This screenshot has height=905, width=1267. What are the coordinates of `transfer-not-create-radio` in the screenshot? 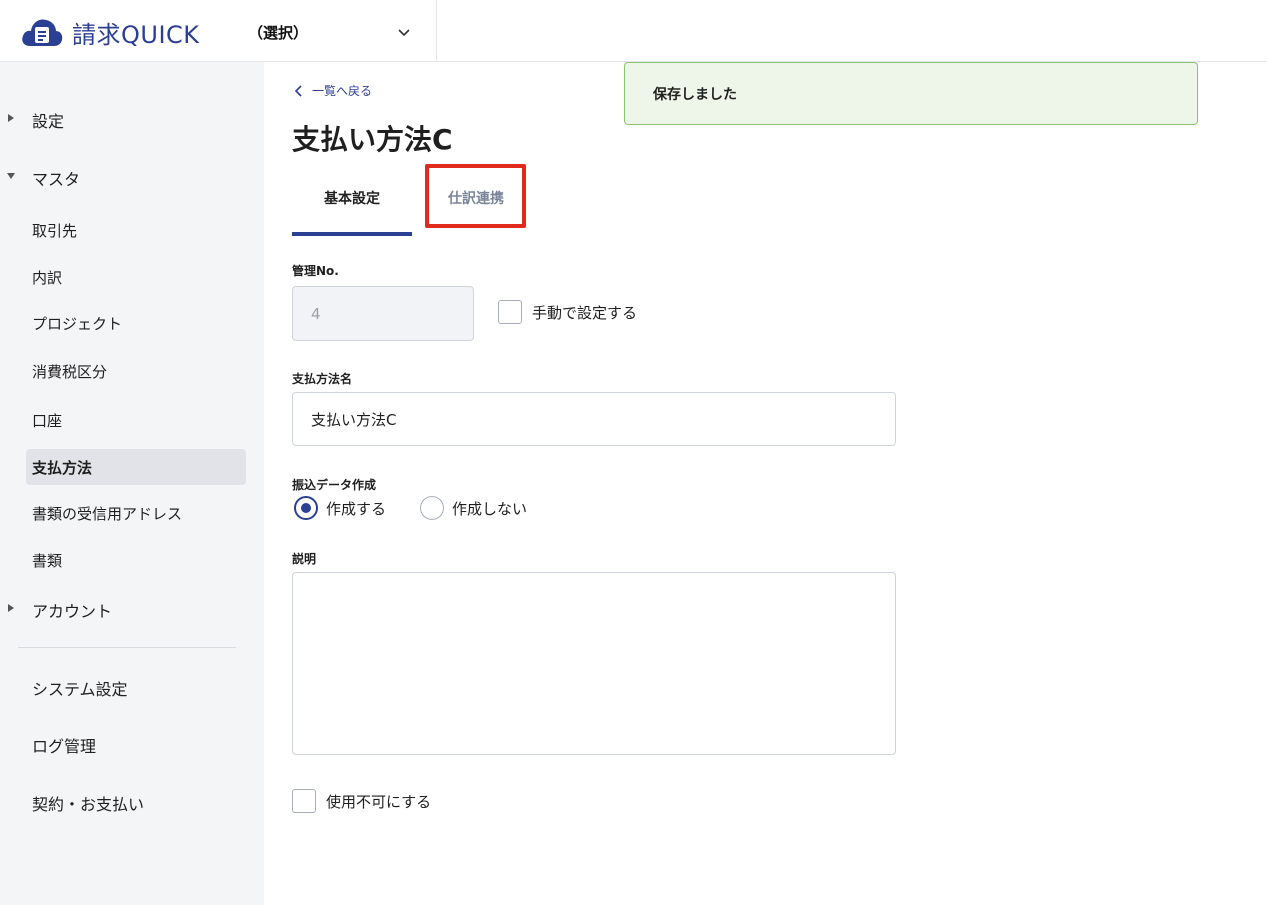 It's located at (432, 508).